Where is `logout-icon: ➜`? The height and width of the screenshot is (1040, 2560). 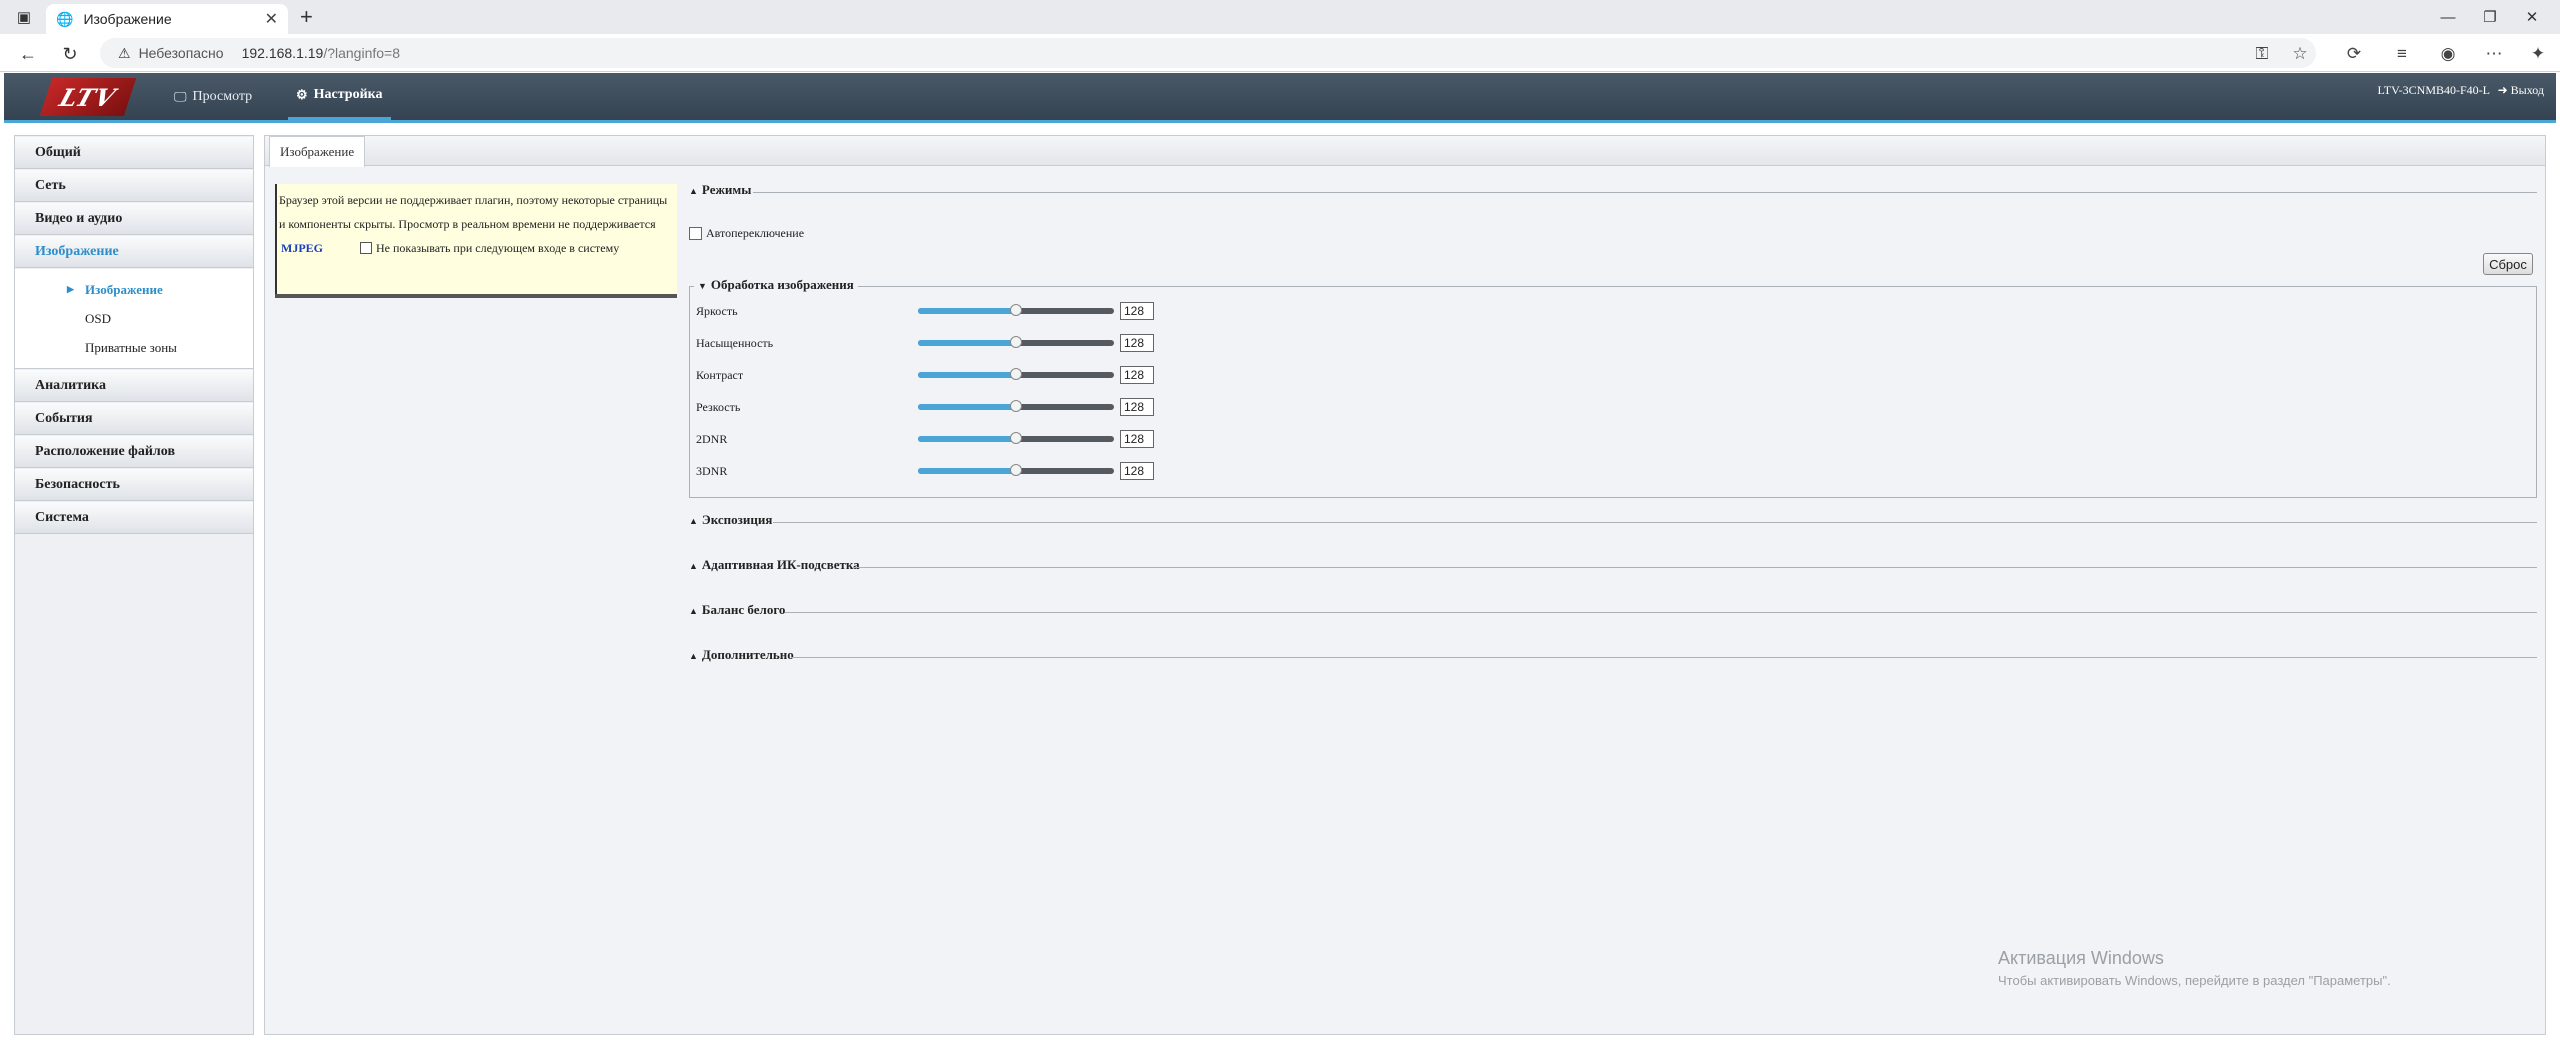 logout-icon: ➜ is located at coordinates (2502, 90).